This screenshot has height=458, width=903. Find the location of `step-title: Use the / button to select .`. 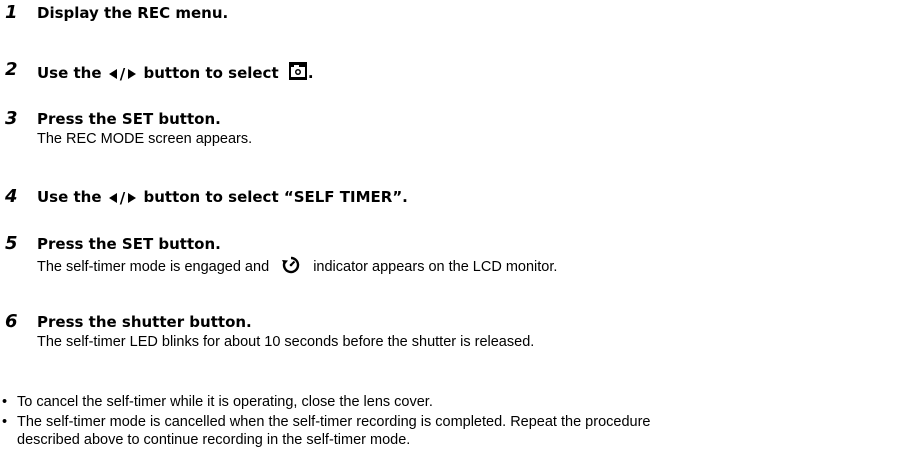

step-title: Use the / button to select . is located at coordinates (175, 73).